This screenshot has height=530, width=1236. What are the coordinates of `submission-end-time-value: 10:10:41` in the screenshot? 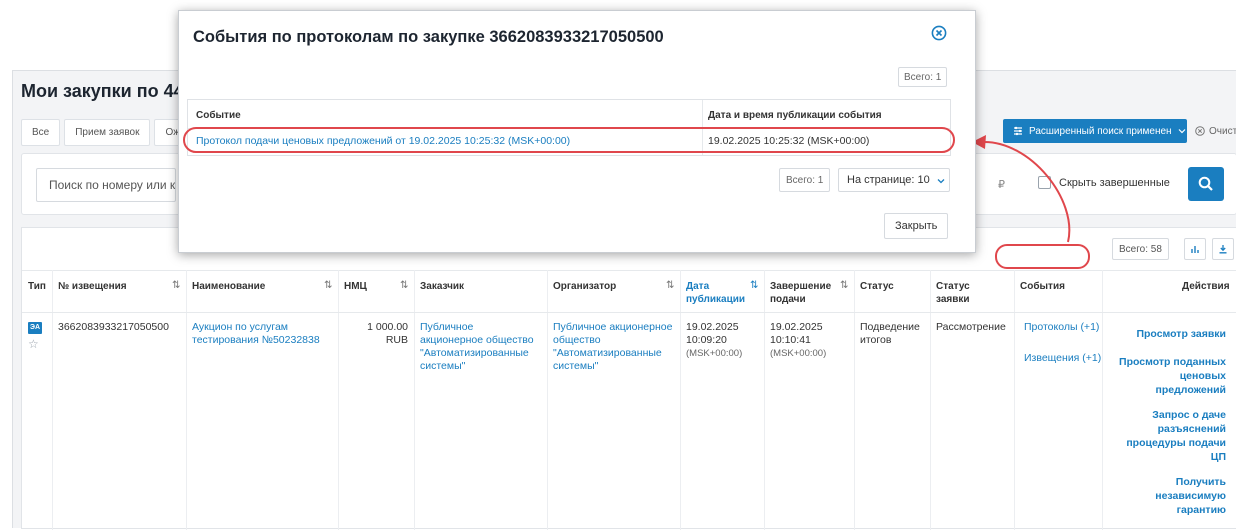 It's located at (790, 340).